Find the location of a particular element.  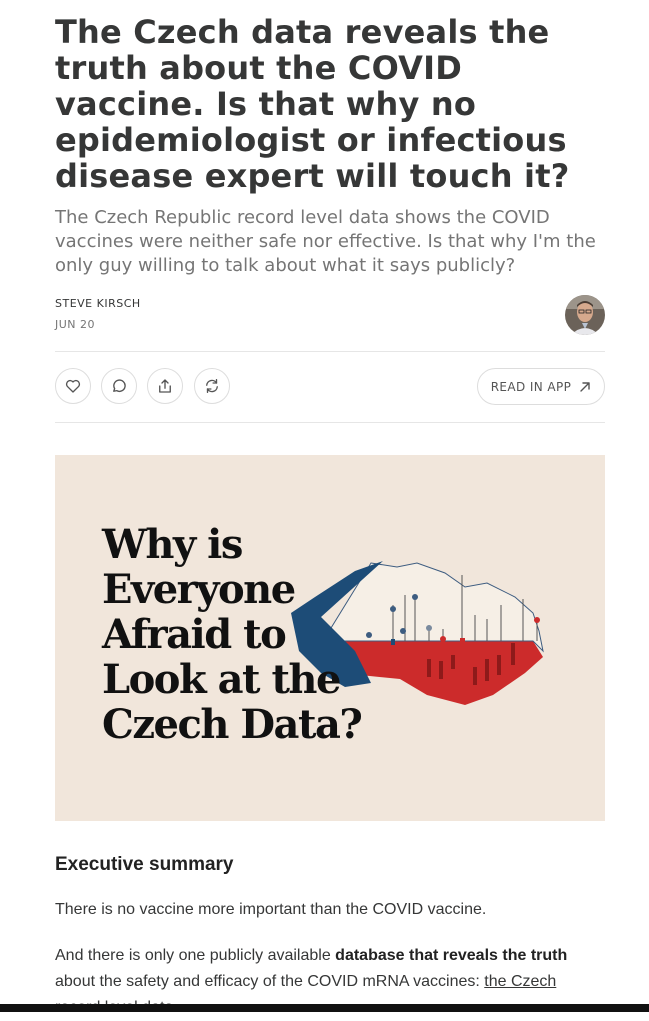

restack-button is located at coordinates (212, 386).